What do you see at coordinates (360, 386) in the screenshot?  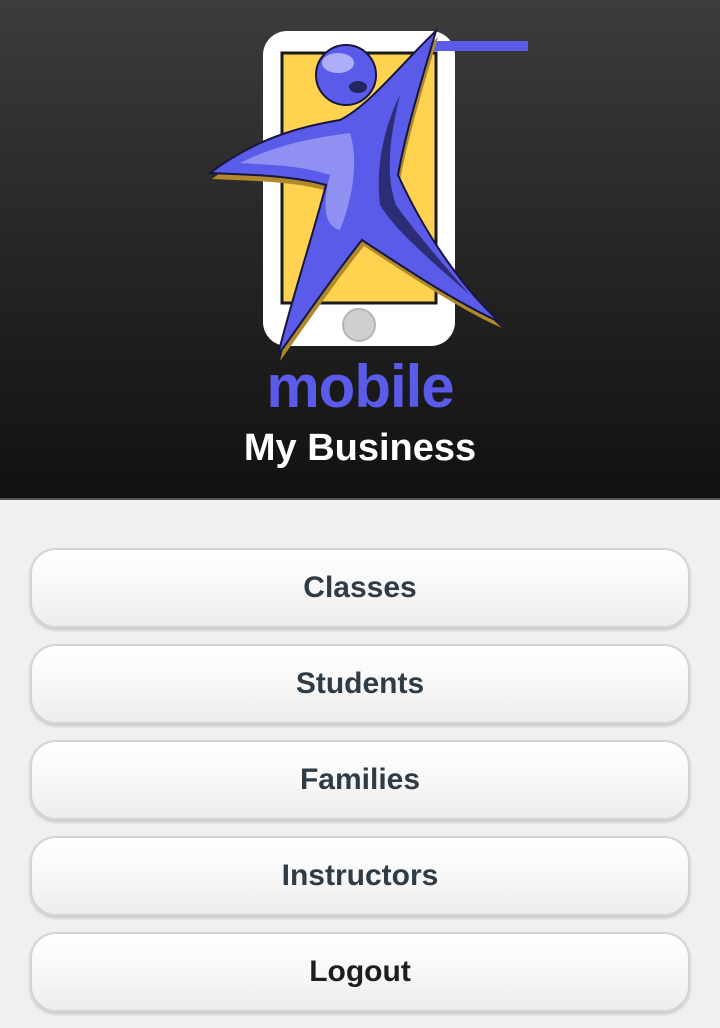 I see `brand-text: mobile` at bounding box center [360, 386].